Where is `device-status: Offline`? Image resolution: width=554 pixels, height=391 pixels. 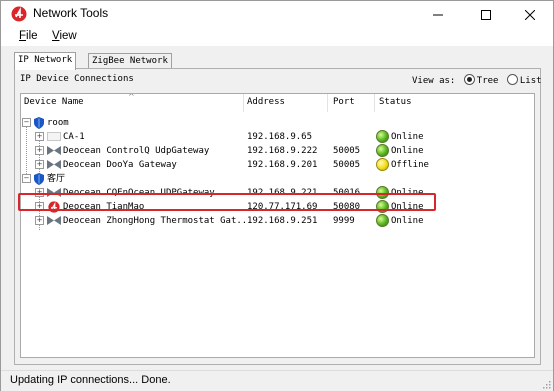 device-status: Offline is located at coordinates (410, 165).